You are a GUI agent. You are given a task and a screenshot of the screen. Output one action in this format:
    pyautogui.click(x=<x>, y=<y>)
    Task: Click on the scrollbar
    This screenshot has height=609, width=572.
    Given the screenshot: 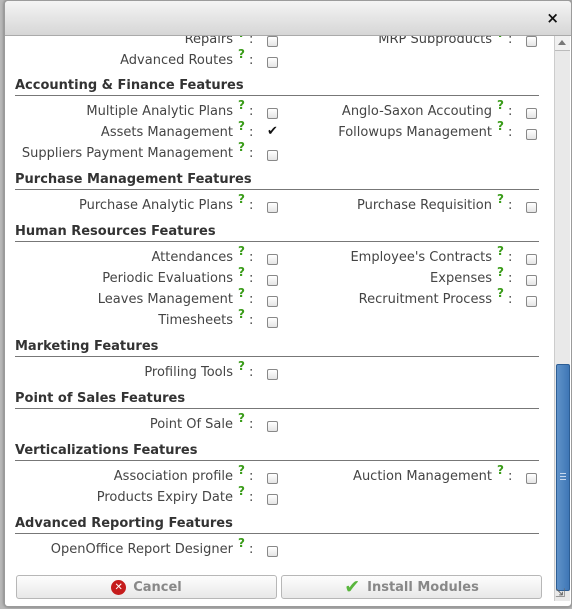 What is the action you would take?
    pyautogui.click(x=562, y=318)
    